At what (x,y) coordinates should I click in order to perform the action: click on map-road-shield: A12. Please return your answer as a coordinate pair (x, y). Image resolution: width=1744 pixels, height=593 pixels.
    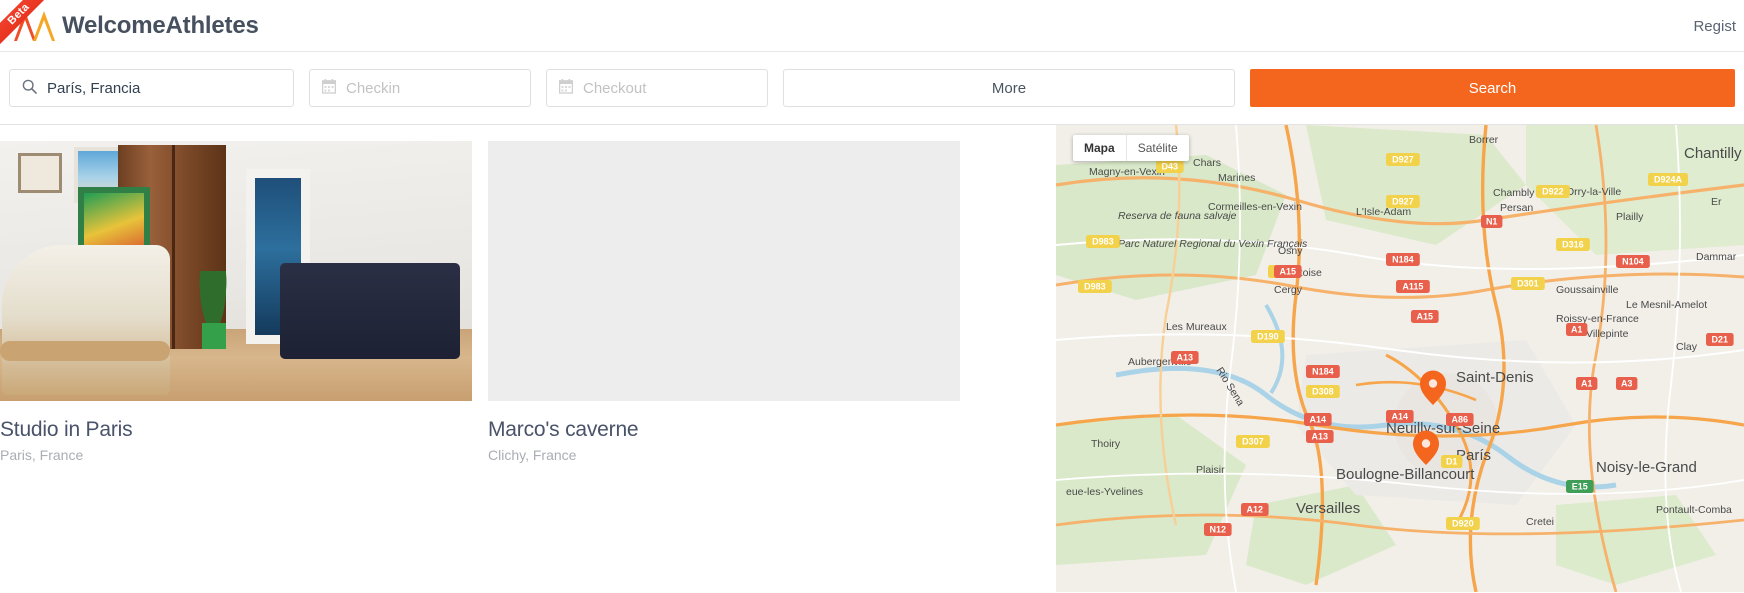
    Looking at the image, I should click on (1255, 509).